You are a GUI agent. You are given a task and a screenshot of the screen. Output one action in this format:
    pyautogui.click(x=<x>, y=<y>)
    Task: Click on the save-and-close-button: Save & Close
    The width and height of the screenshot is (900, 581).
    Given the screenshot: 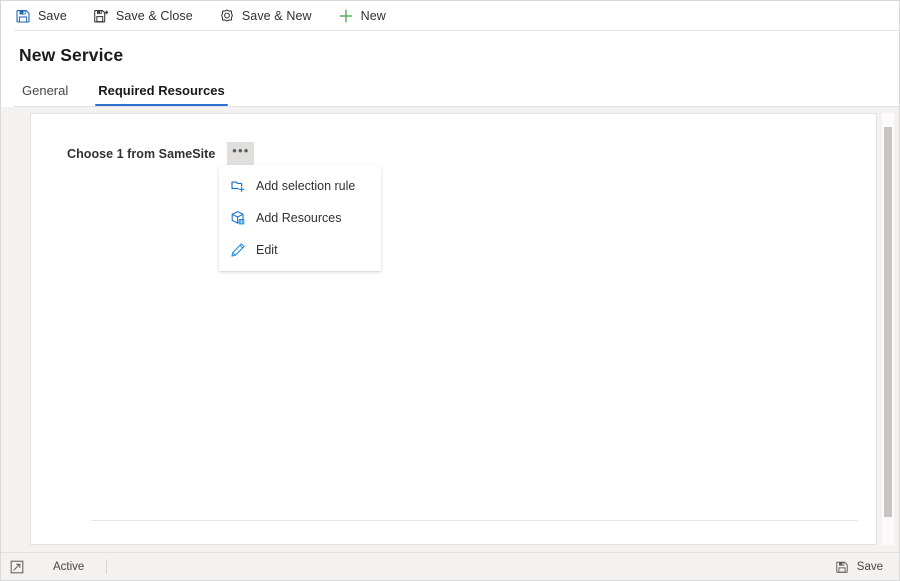 What is the action you would take?
    pyautogui.click(x=147, y=15)
    